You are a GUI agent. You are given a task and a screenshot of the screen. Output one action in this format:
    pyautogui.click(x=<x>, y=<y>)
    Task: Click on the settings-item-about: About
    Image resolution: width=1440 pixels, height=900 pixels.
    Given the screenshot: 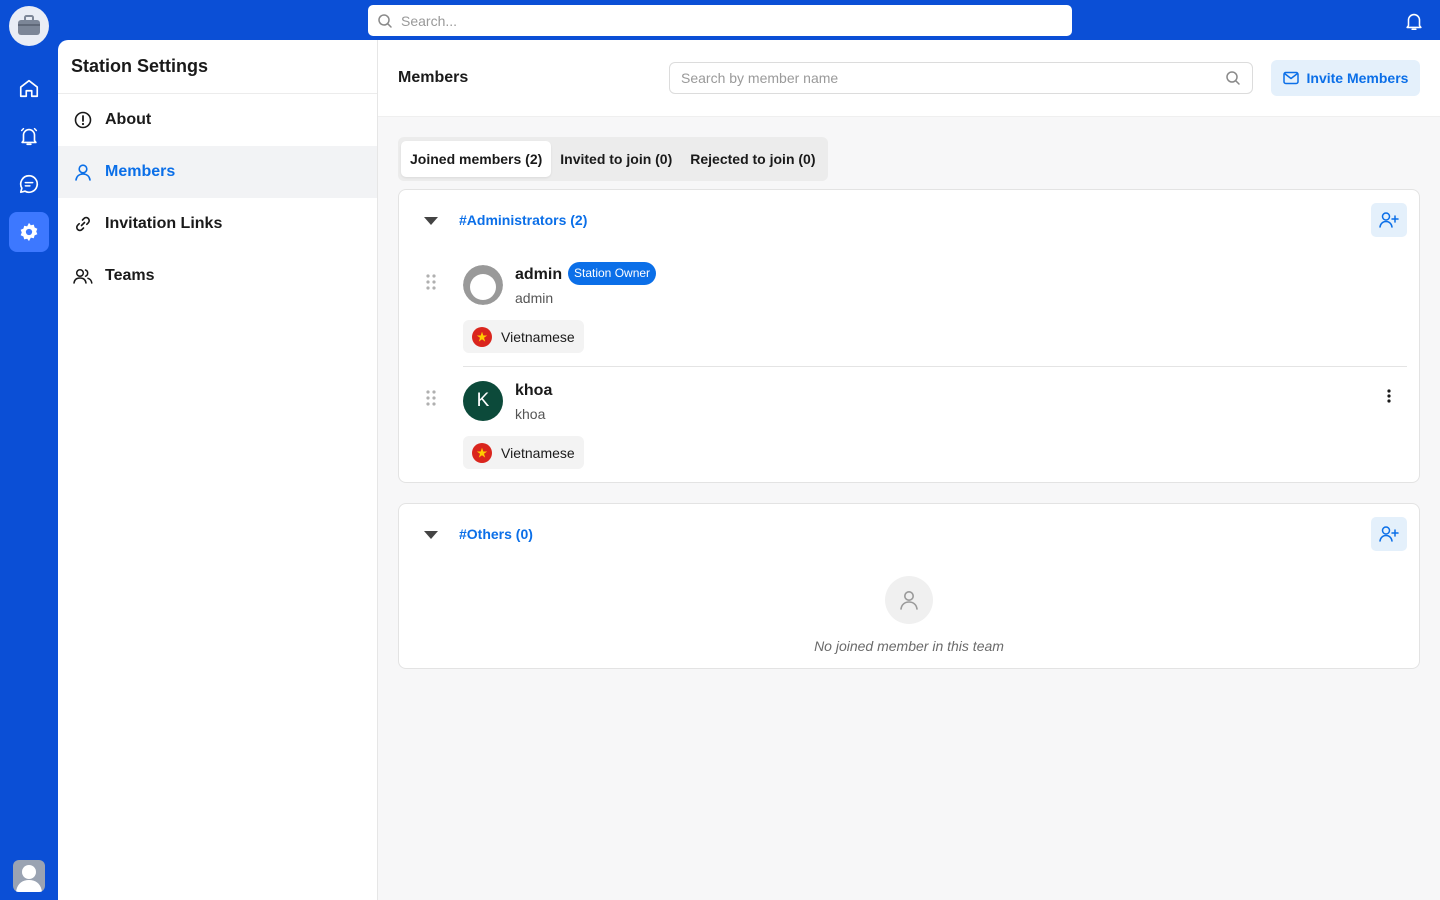 What is the action you would take?
    pyautogui.click(x=217, y=120)
    